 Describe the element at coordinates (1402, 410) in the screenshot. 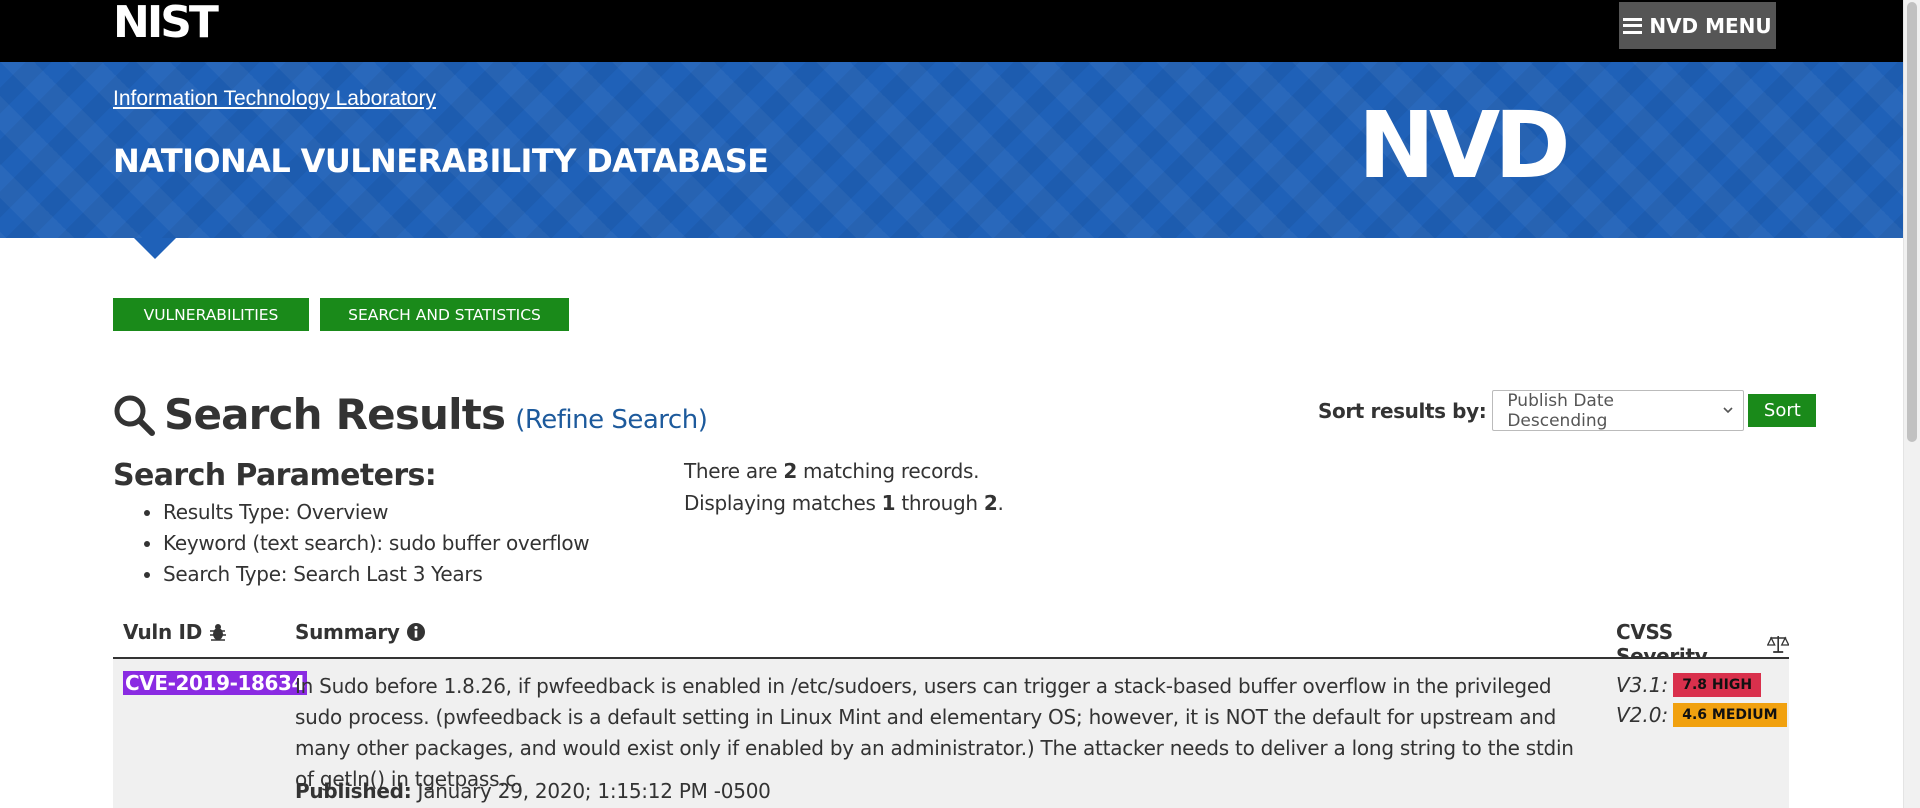

I see `sort-label: Sort results by:` at that location.